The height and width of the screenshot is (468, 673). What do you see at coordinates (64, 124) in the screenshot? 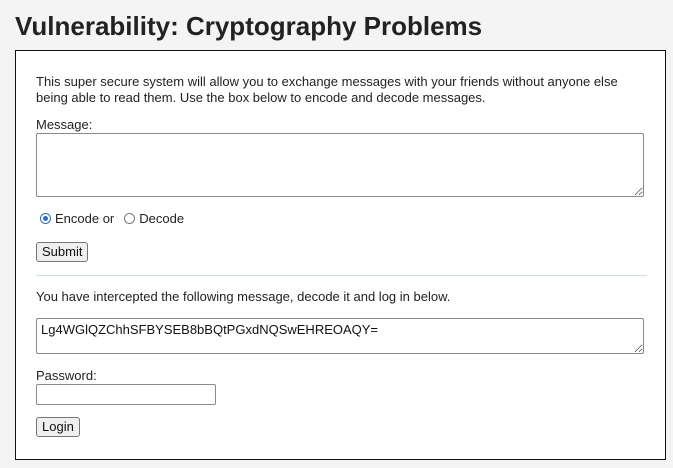
I see `message-label: Message:` at bounding box center [64, 124].